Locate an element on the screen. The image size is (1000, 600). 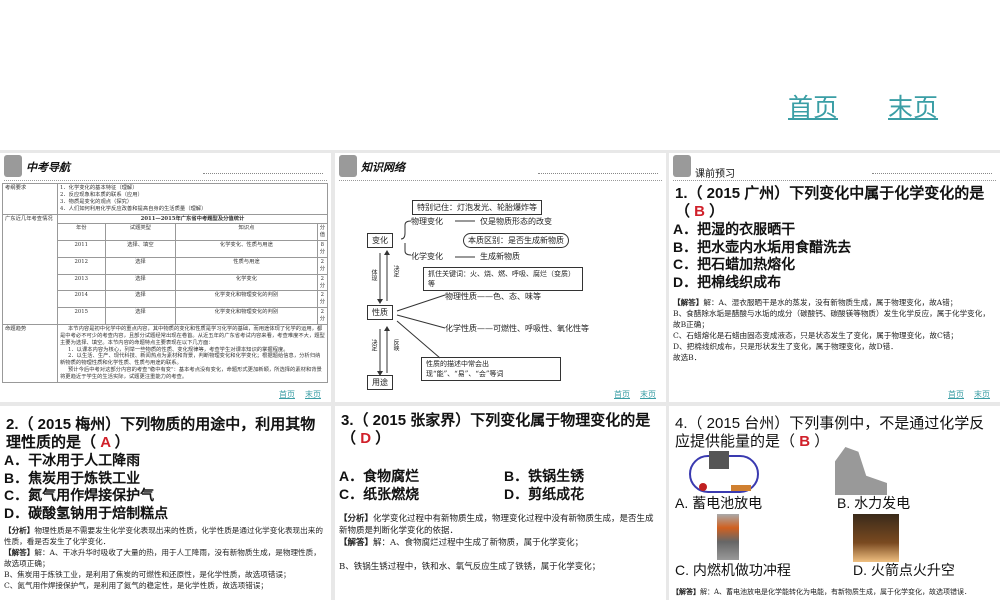
option-c: C．把石蜡加热熔化 is located at coordinates (734, 264).